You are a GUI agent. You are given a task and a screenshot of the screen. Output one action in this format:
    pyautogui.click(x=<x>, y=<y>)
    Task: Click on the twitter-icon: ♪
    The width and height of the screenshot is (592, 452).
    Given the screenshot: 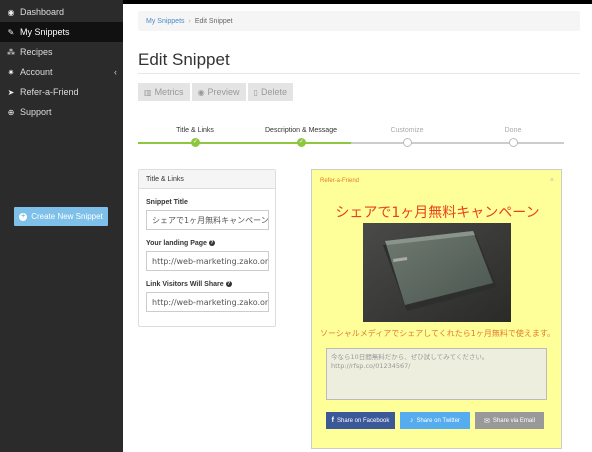 What is the action you would take?
    pyautogui.click(x=411, y=420)
    